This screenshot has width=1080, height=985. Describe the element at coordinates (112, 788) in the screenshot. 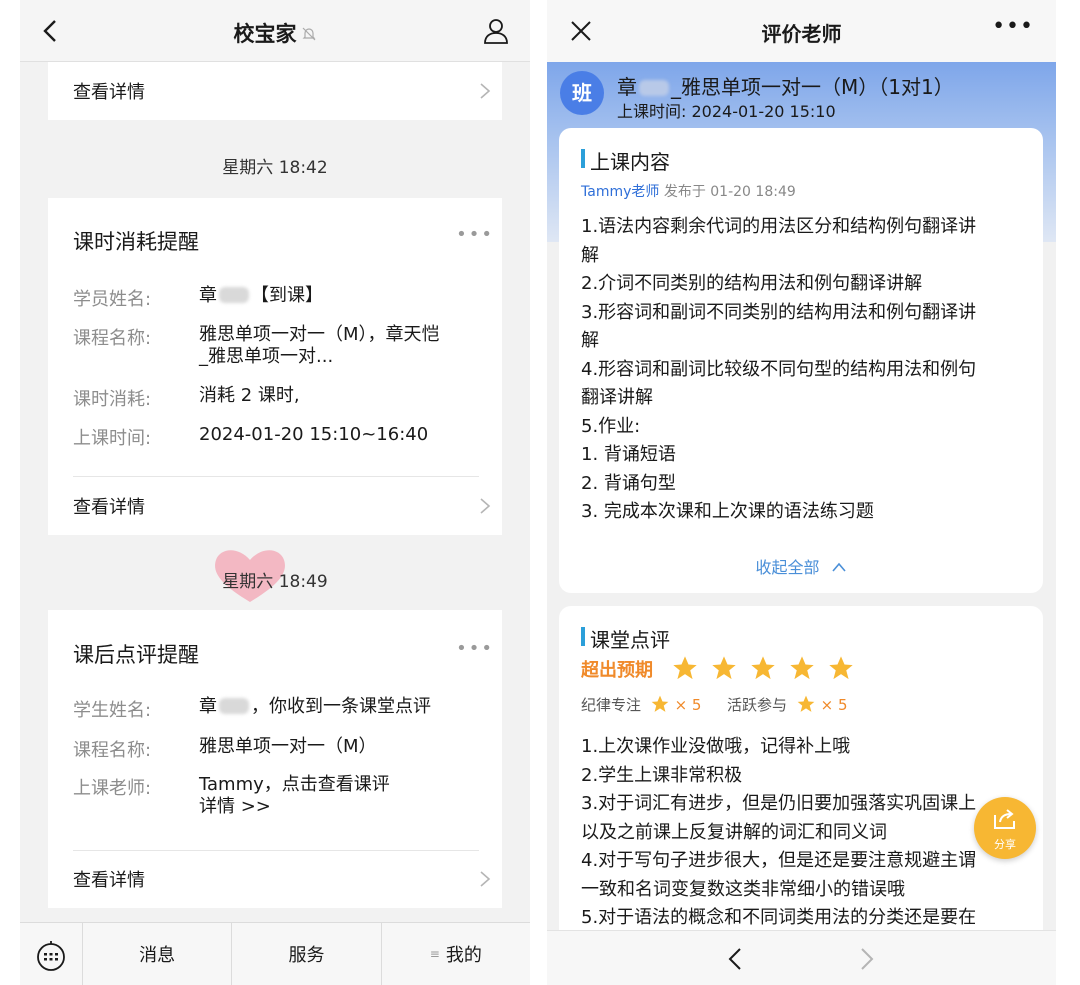

I see `field-label: 上课老师:` at that location.